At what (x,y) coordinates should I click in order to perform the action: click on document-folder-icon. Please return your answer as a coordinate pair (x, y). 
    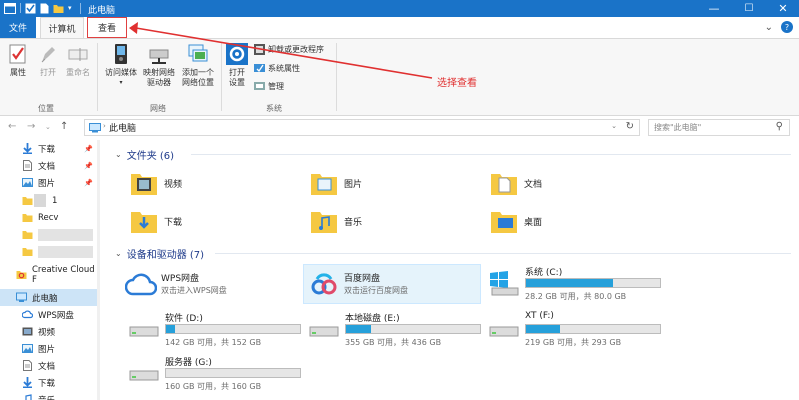
    Looking at the image, I should click on (504, 184).